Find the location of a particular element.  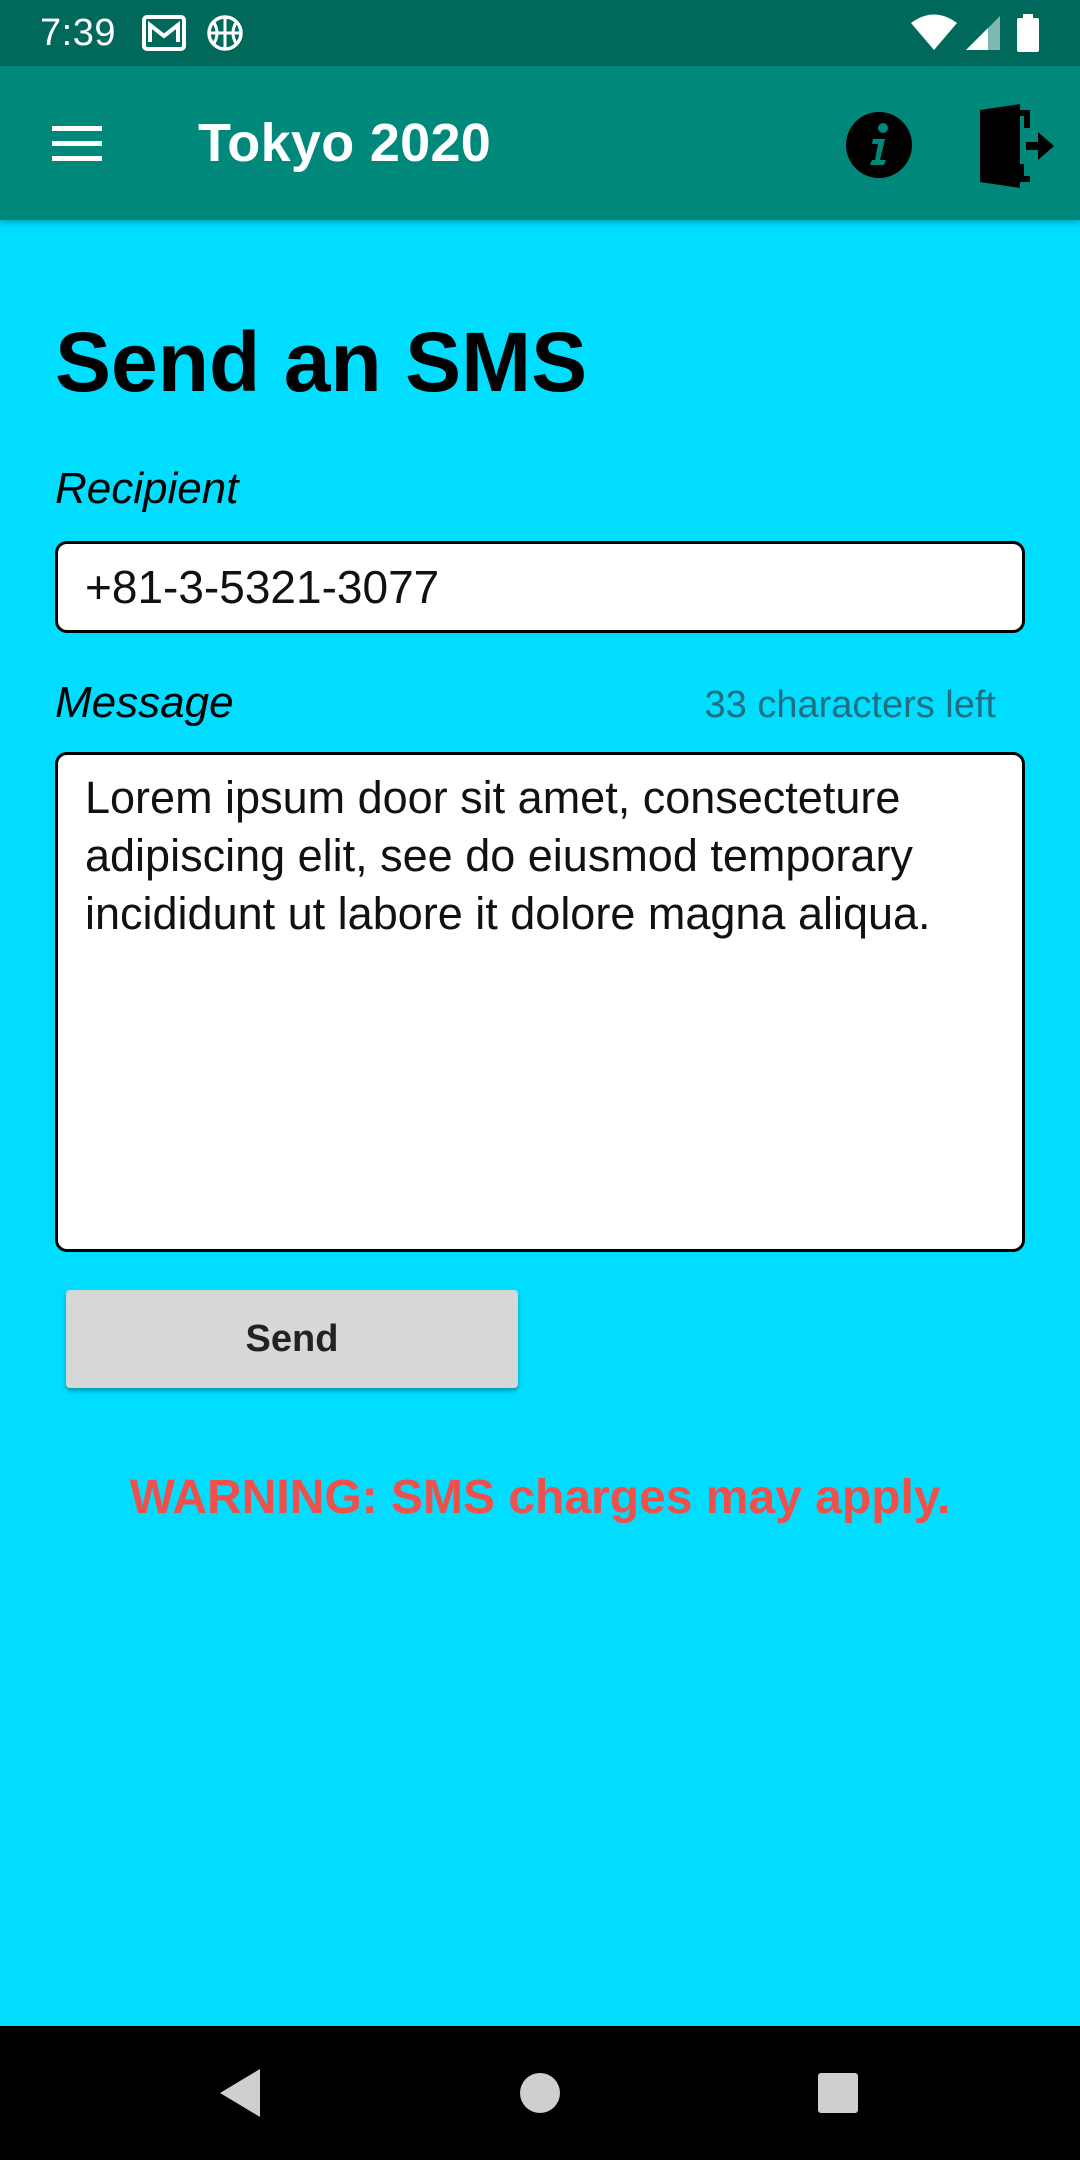

basketball-icon is located at coordinates (225, 33).